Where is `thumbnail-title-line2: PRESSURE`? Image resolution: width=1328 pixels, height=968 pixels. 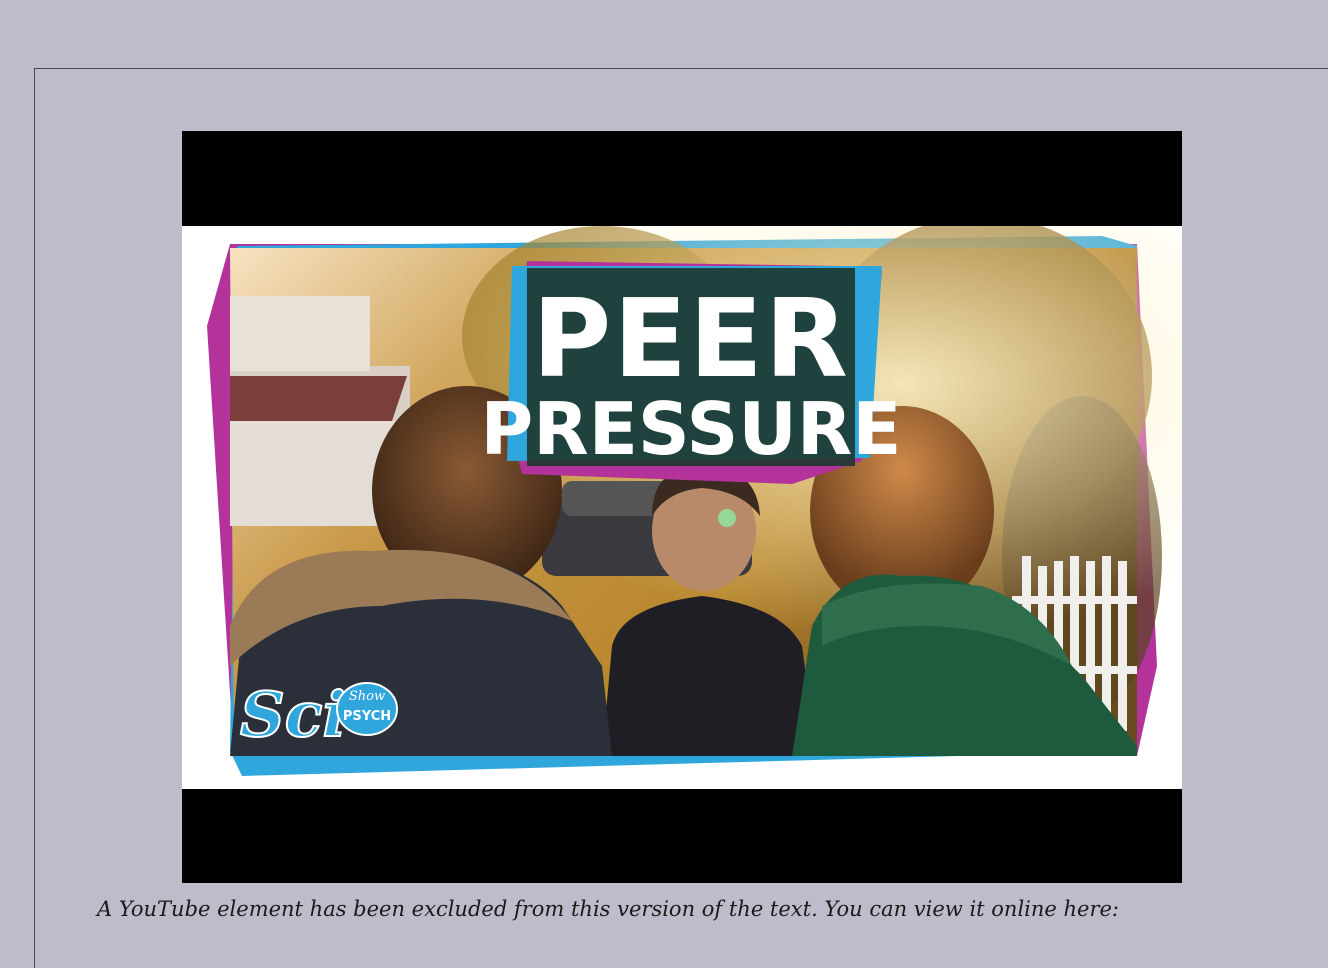
thumbnail-title-line2: PRESSURE is located at coordinates (691, 429).